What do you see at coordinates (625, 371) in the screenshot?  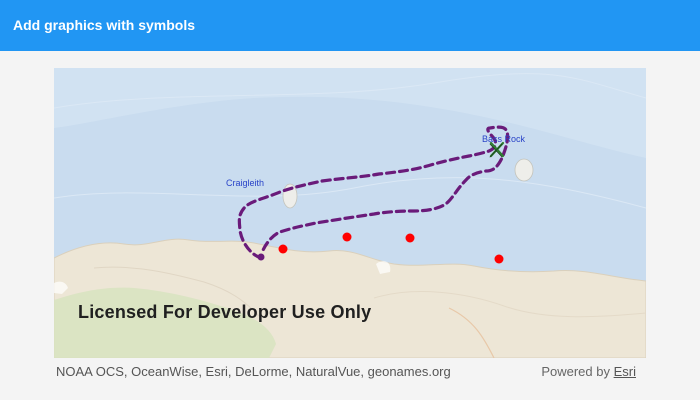 I see `esri-link: Esri` at bounding box center [625, 371].